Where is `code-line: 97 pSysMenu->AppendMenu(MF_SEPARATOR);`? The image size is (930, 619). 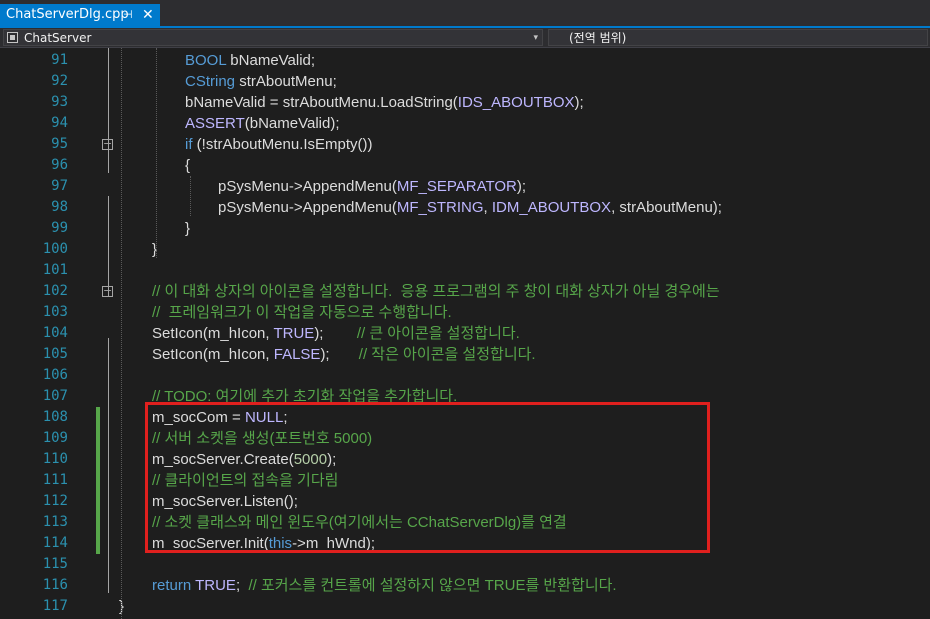 code-line: 97 pSysMenu->AppendMenu(MF_SEPARATOR); is located at coordinates (465, 186).